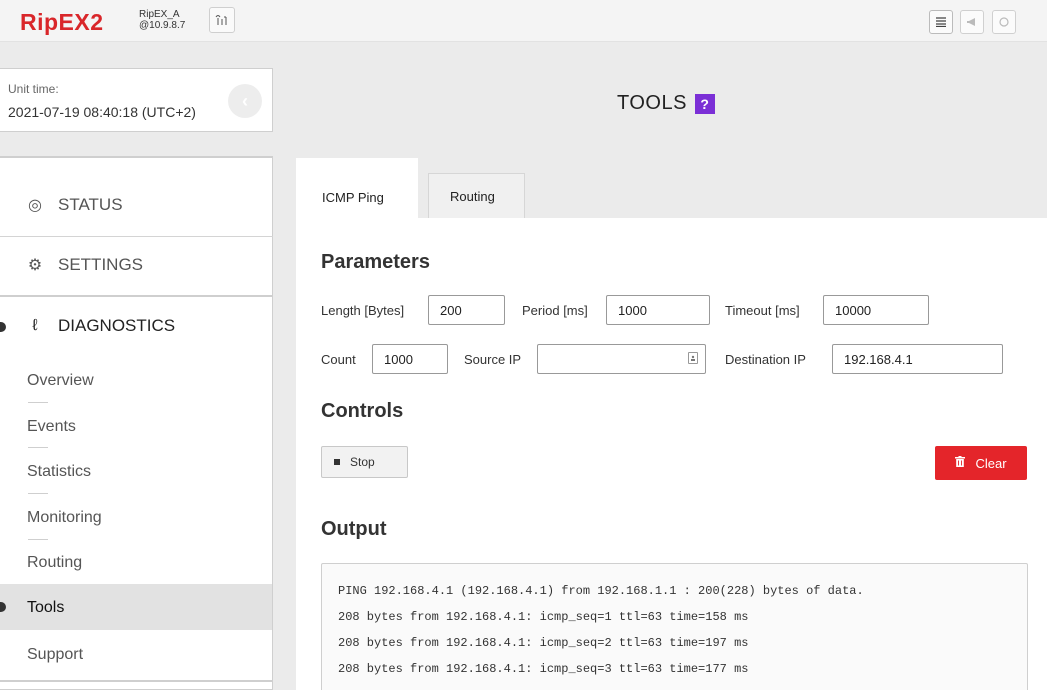  What do you see at coordinates (362, 411) in the screenshot?
I see `controls-heading: Controls` at bounding box center [362, 411].